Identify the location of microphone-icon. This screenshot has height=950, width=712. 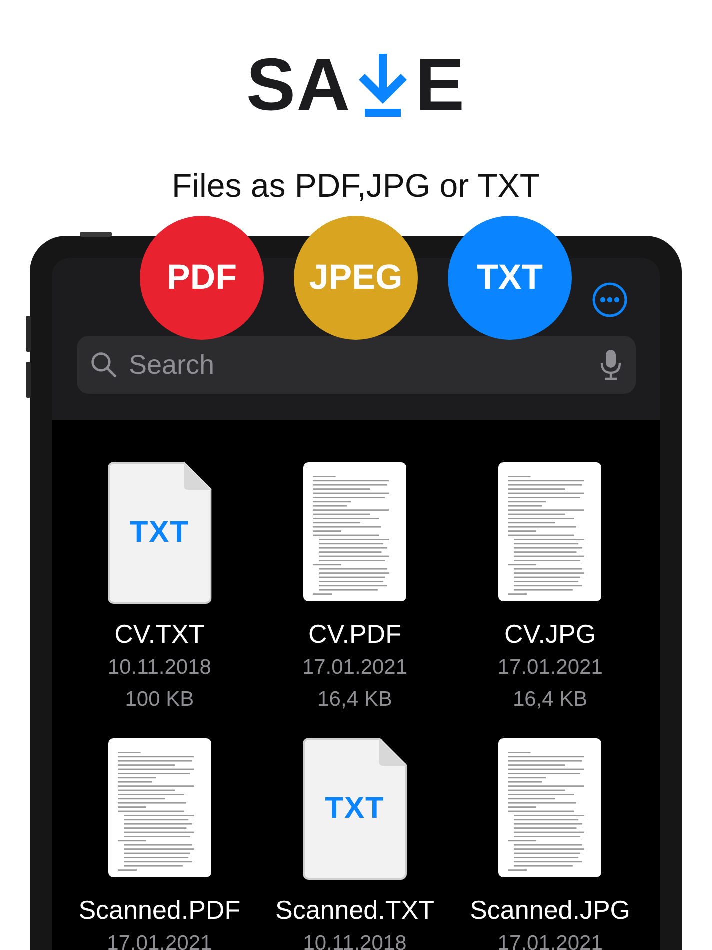
(611, 365).